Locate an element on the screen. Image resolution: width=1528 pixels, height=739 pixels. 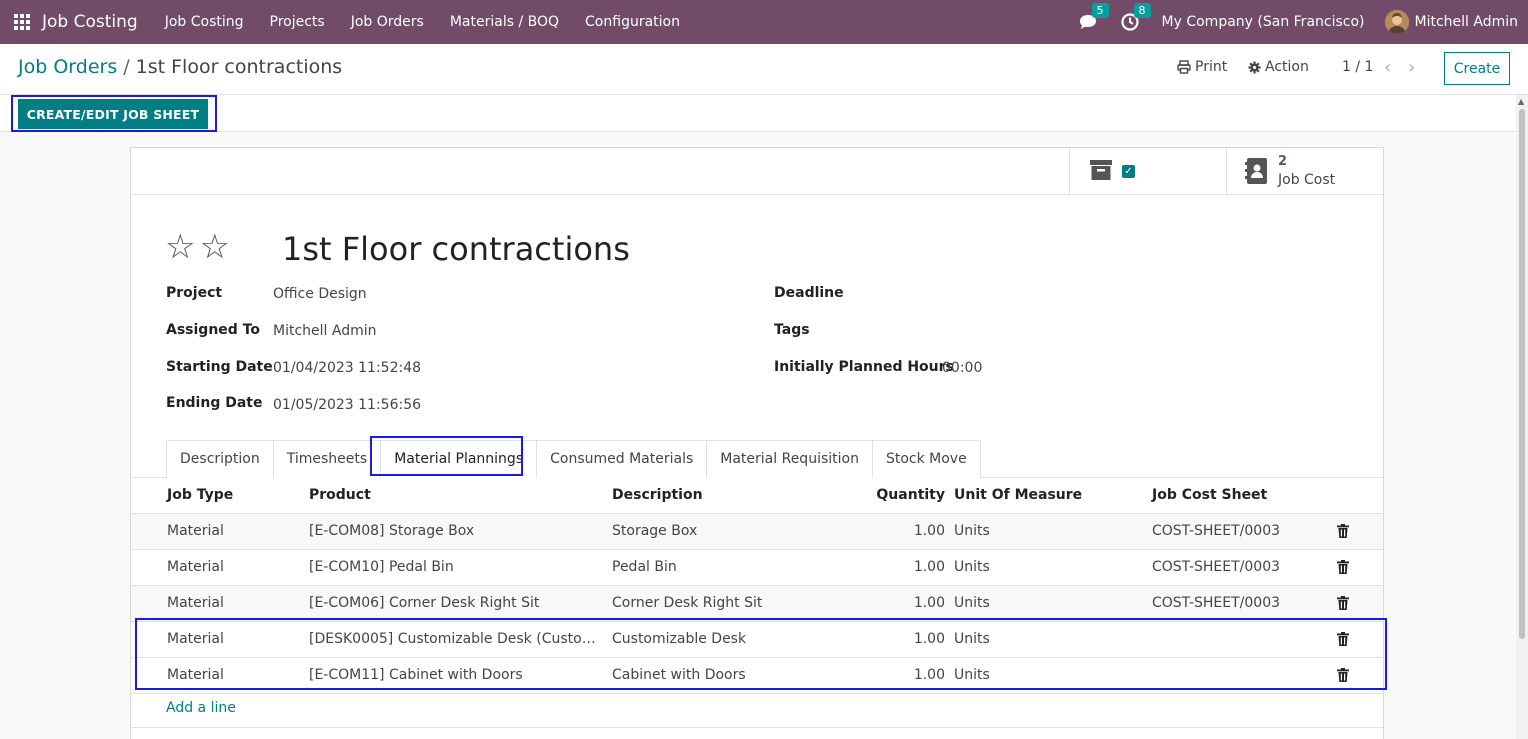
tab-description: Description is located at coordinates (219, 459).